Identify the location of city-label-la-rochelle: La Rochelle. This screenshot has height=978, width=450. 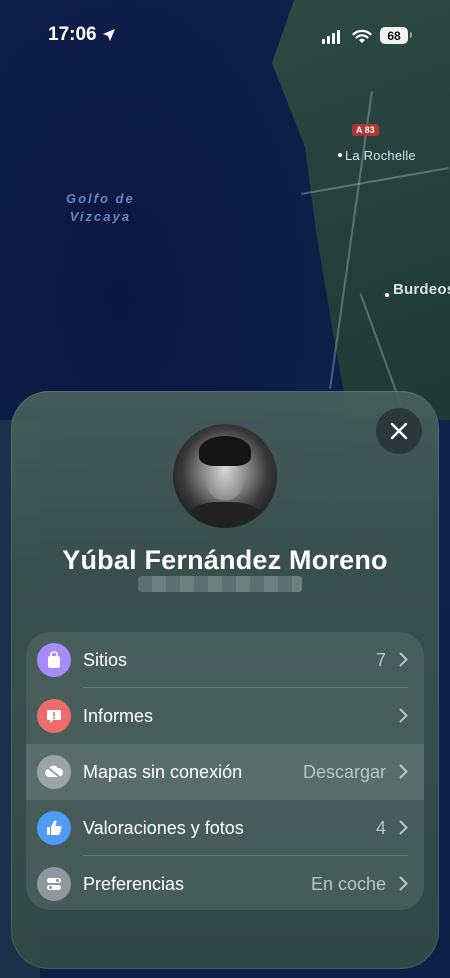
(380, 155).